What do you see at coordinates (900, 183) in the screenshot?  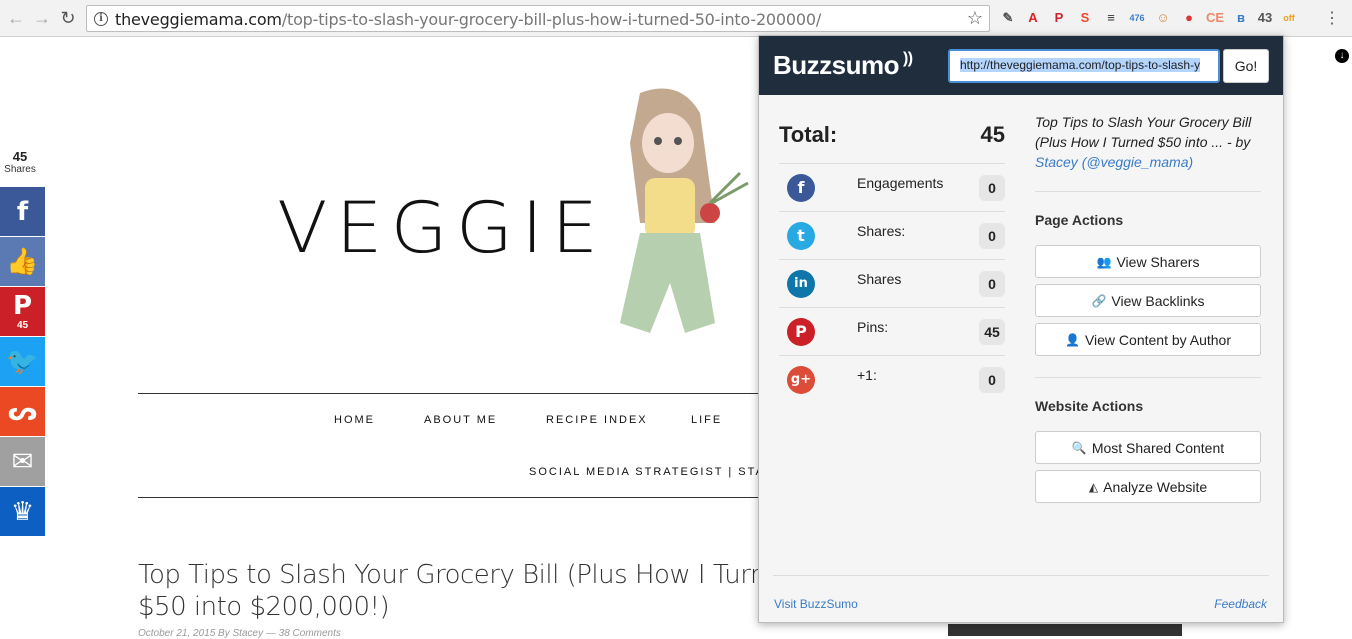 I see `network-label: Engagements` at bounding box center [900, 183].